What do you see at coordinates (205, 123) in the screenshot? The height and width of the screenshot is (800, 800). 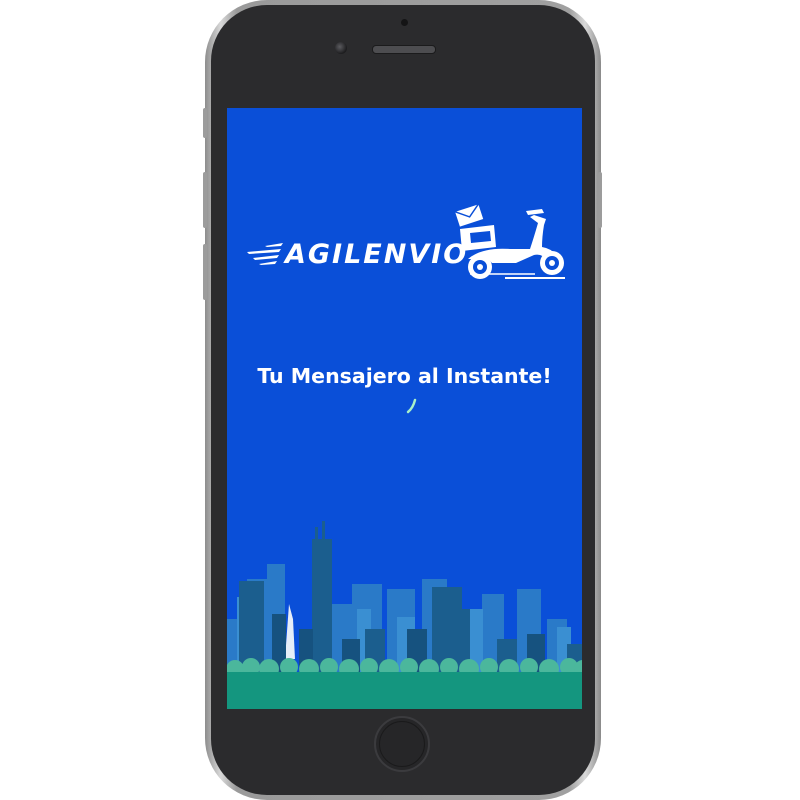 I see `side-button-mute` at bounding box center [205, 123].